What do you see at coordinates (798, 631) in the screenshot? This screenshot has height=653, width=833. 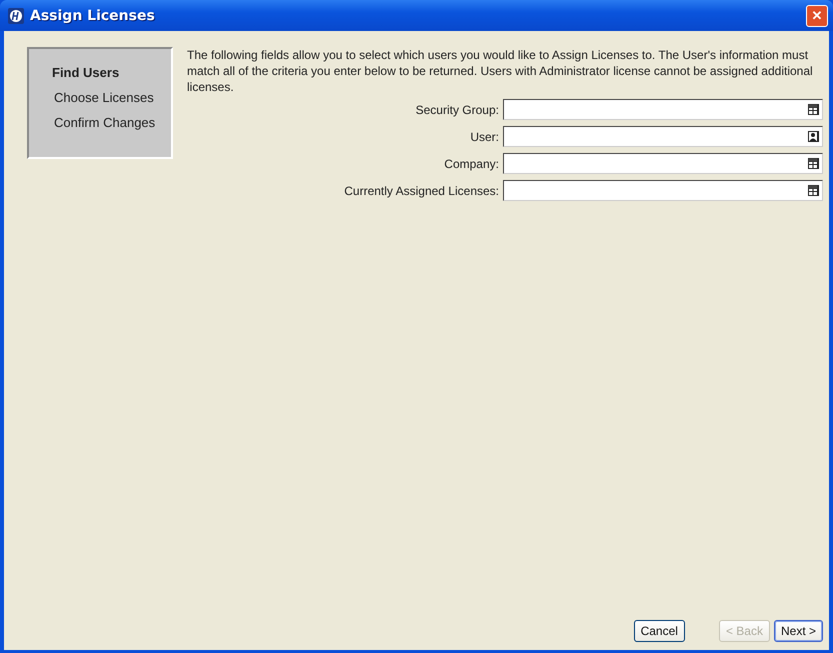 I see `dialog-button: Next >` at bounding box center [798, 631].